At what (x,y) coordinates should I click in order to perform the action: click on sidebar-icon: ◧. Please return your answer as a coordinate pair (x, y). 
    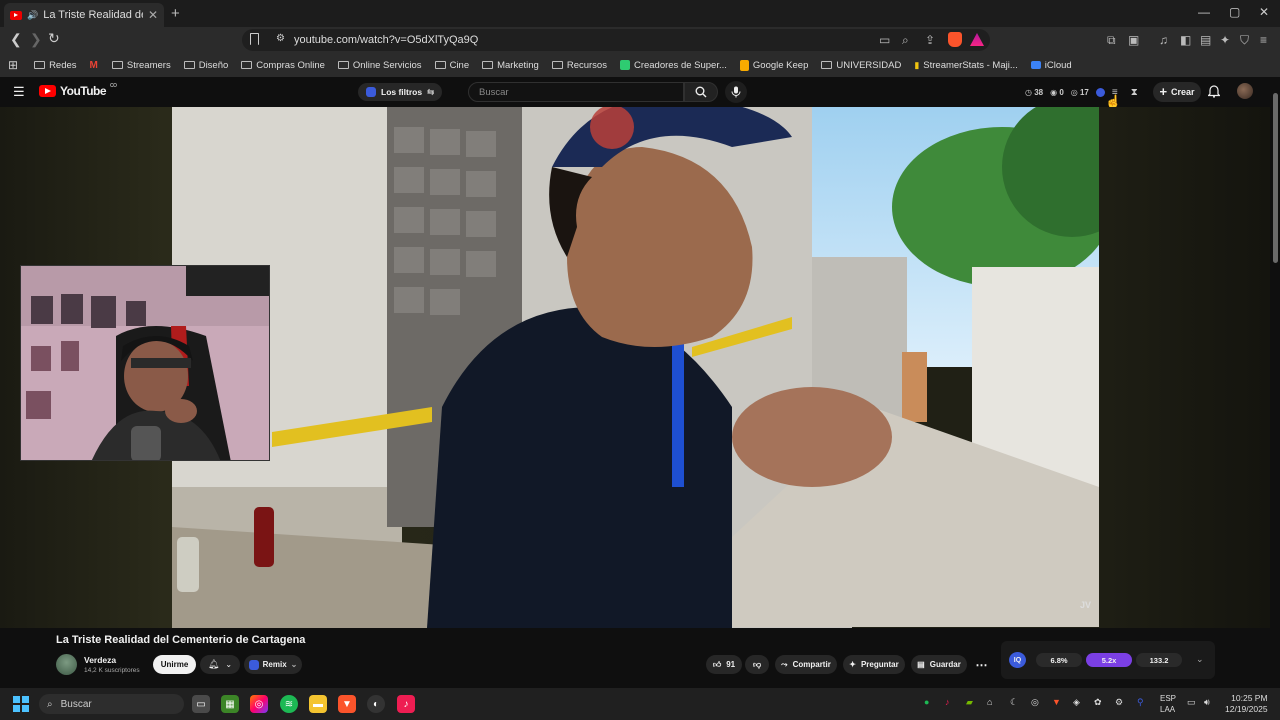
    Looking at the image, I should click on (1185, 40).